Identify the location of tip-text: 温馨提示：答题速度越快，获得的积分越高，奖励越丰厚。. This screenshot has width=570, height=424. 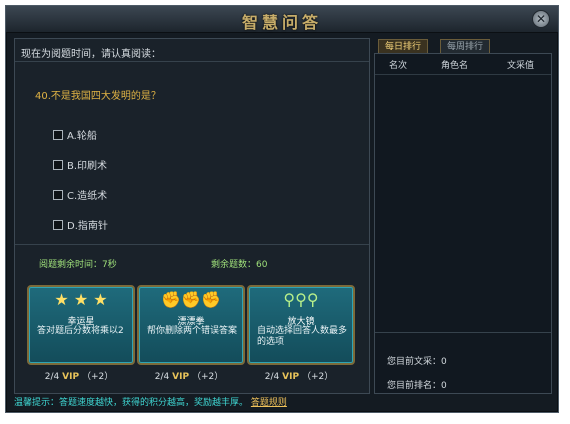
(131, 403).